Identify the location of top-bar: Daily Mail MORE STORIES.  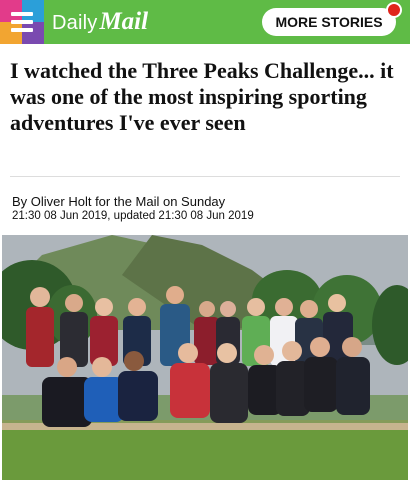
(205, 22).